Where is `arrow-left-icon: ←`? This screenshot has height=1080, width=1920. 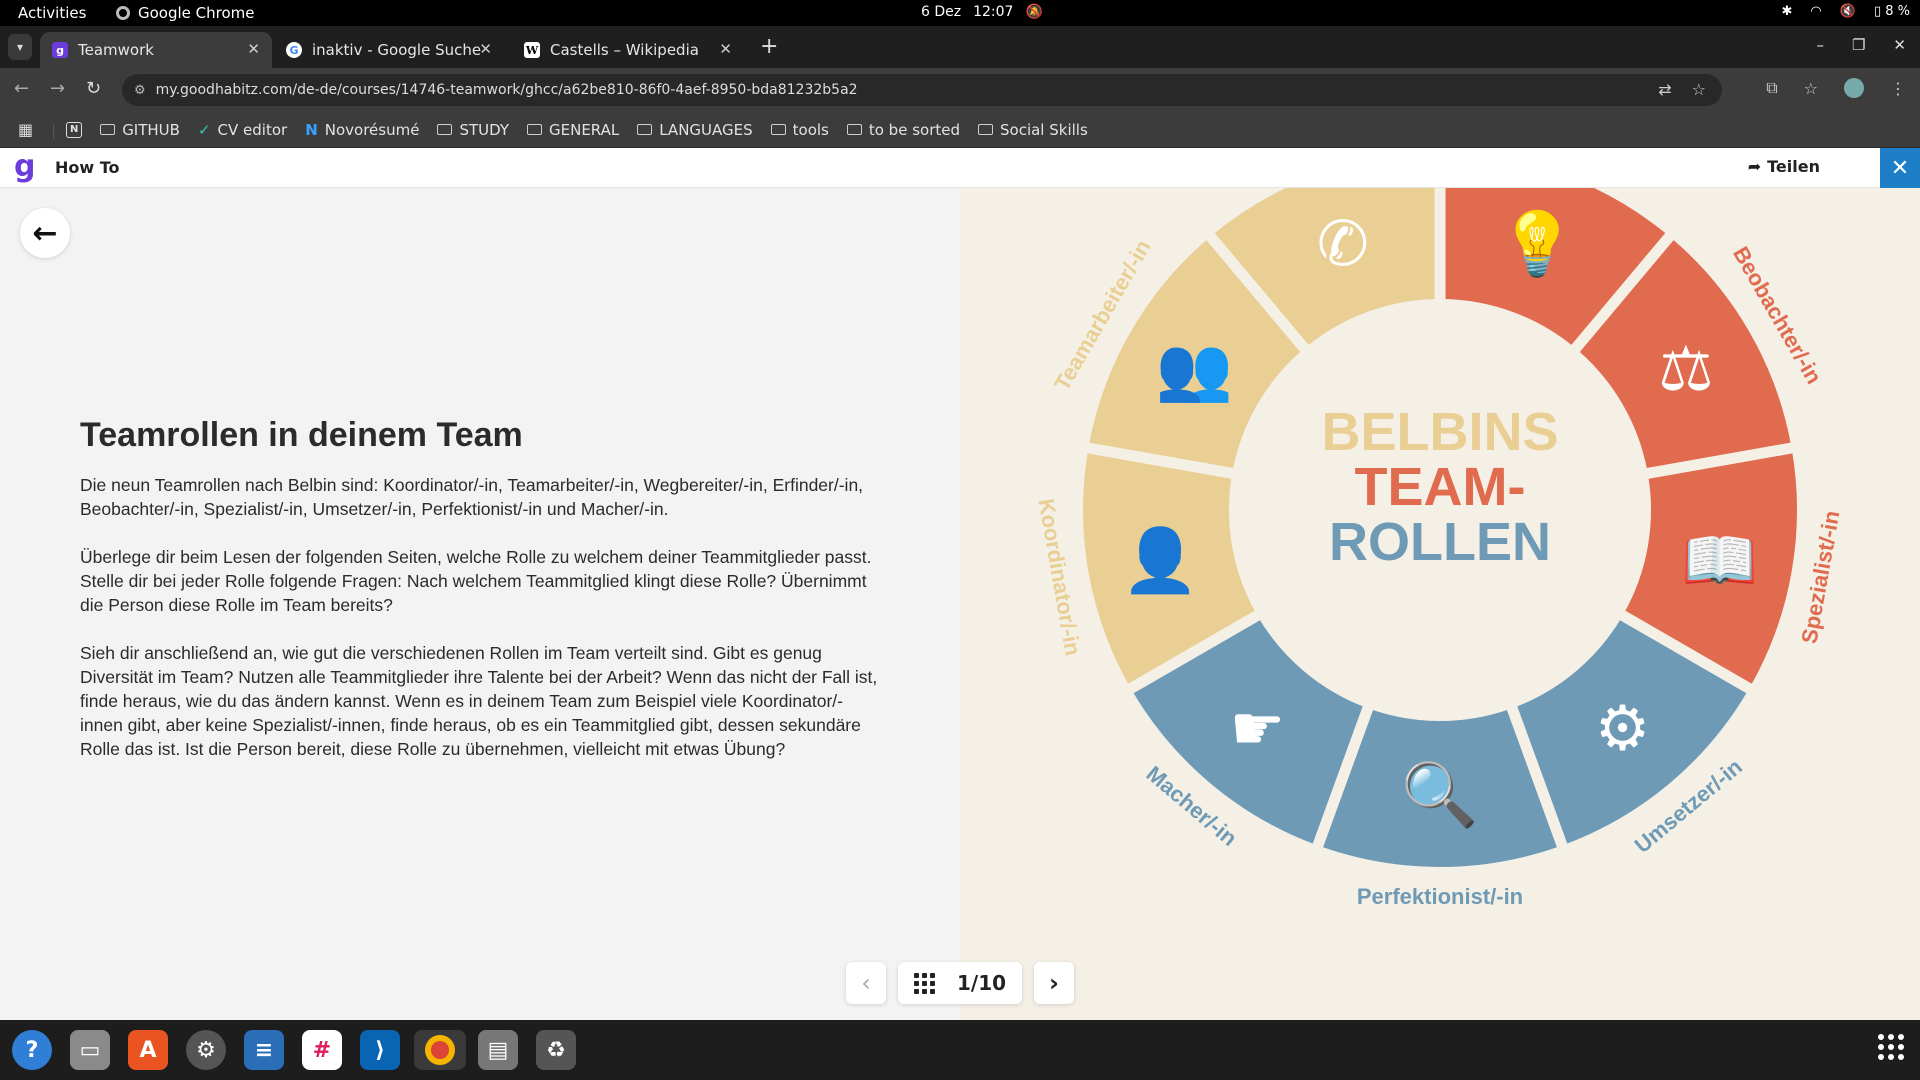 arrow-left-icon: ← is located at coordinates (45, 233).